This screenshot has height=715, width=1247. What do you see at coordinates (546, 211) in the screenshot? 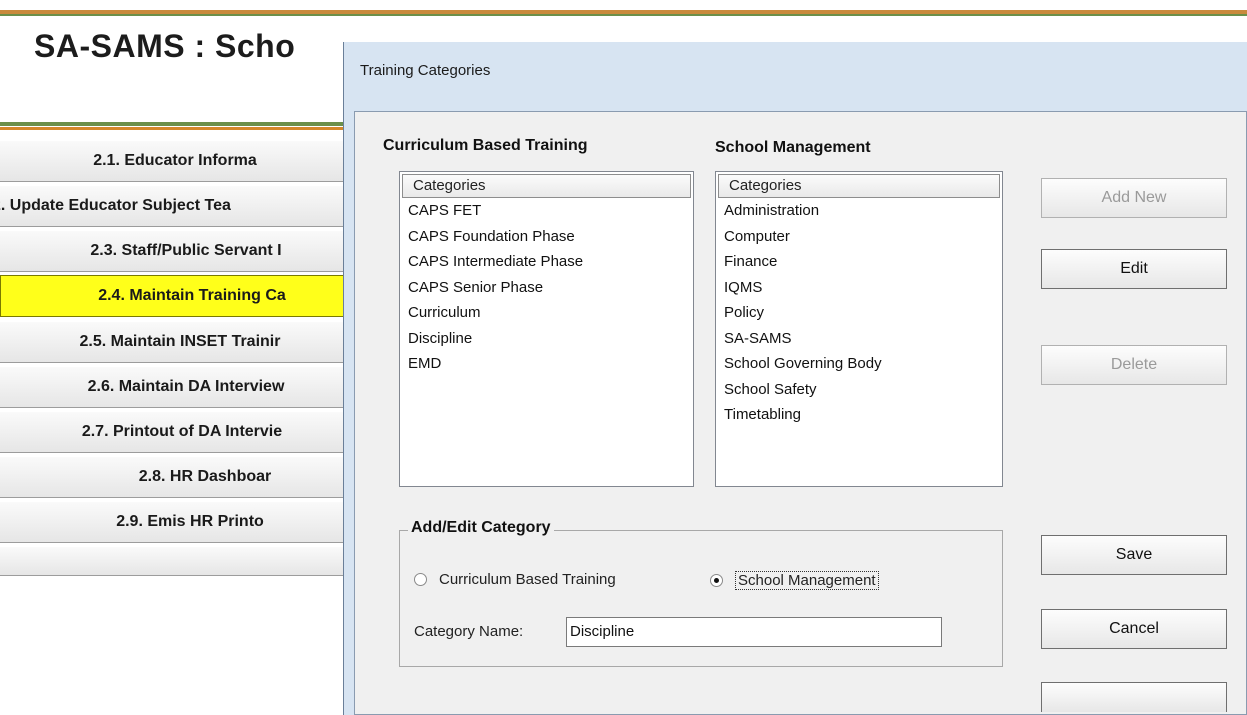
I see `list-item: CAPS FET` at bounding box center [546, 211].